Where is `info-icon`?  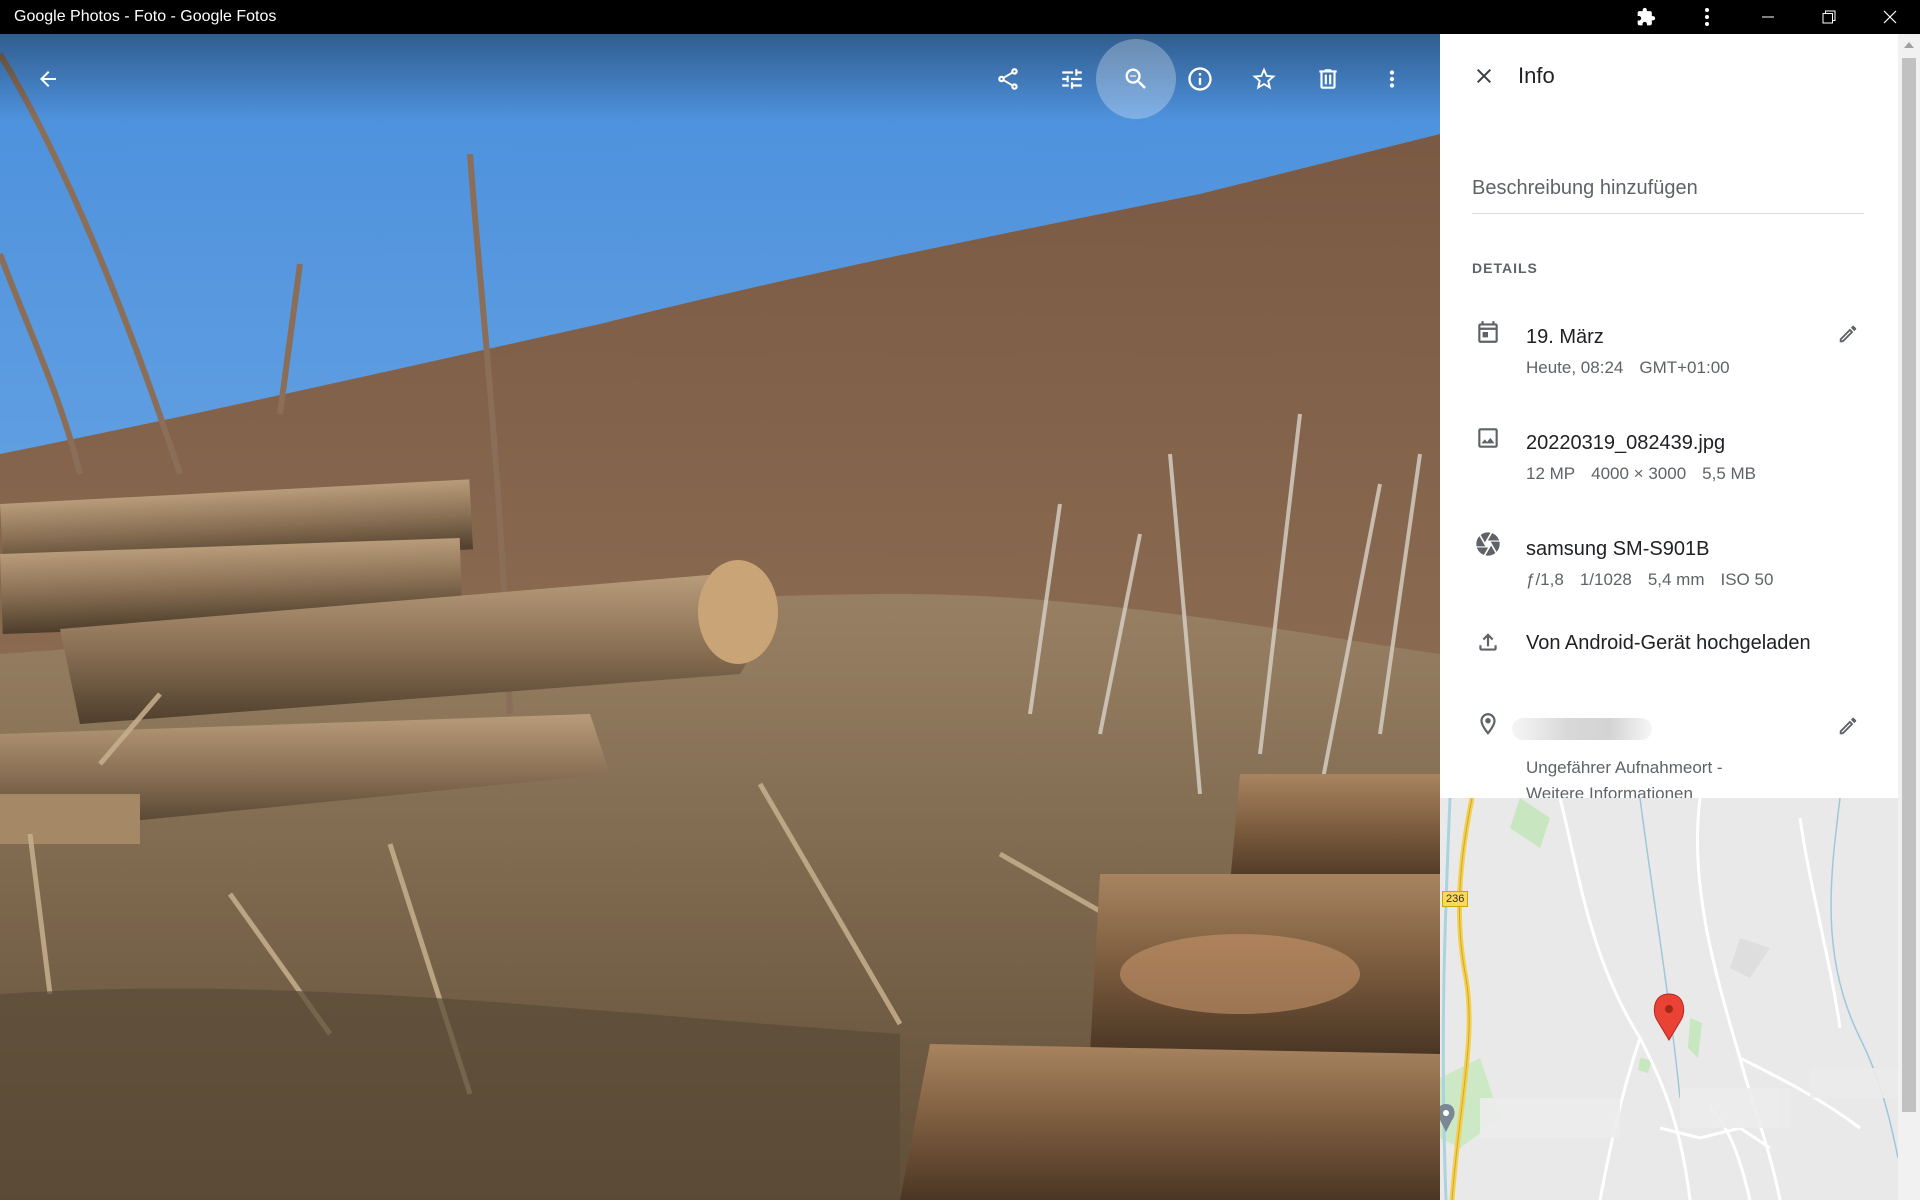
info-icon is located at coordinates (1200, 79).